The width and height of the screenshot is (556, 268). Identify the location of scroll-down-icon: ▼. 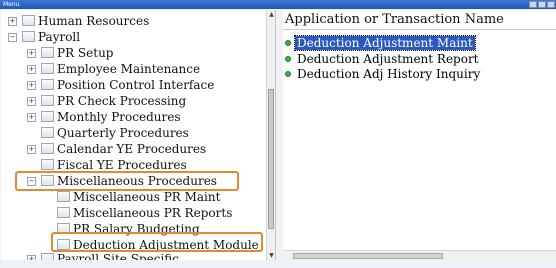
(271, 255).